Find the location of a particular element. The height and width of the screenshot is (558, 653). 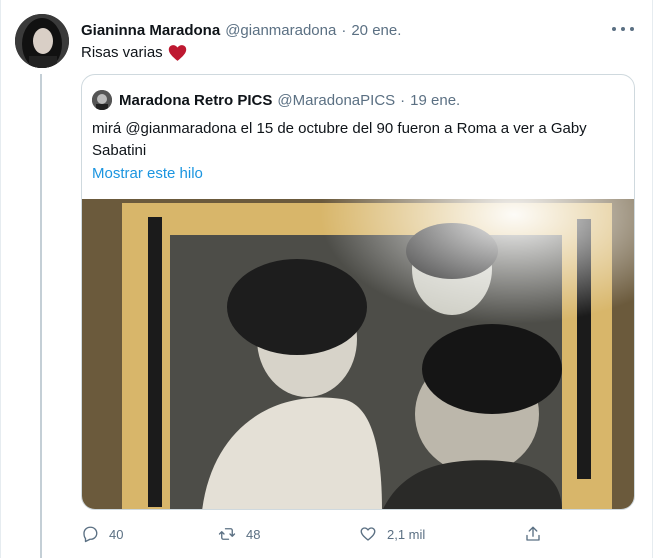

like-icon is located at coordinates (368, 534).